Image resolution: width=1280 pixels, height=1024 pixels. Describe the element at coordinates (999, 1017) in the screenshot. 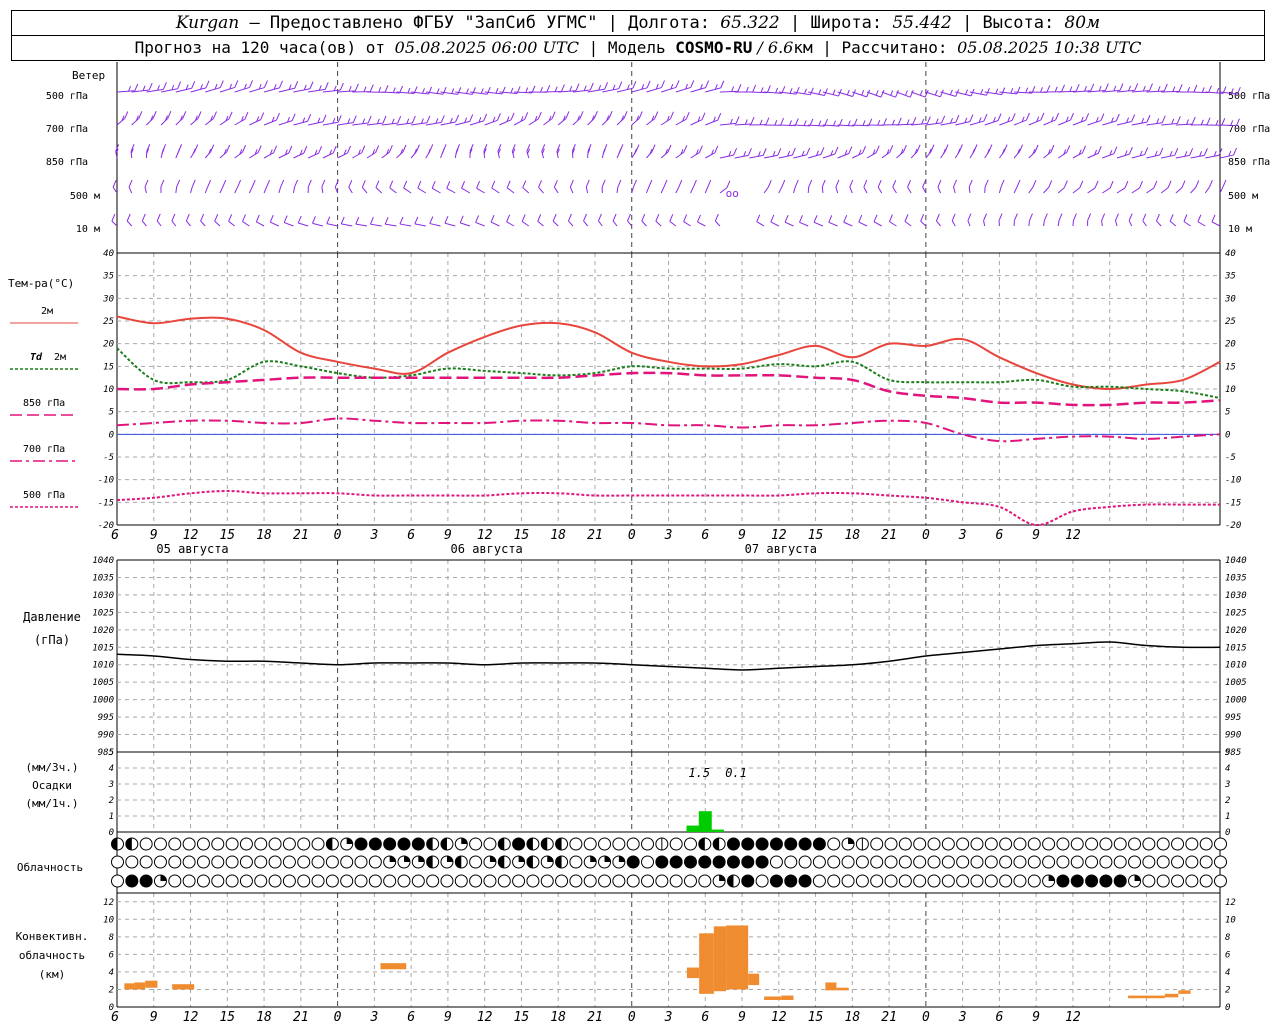

I see `x-tick-label-bottom: 6` at that location.